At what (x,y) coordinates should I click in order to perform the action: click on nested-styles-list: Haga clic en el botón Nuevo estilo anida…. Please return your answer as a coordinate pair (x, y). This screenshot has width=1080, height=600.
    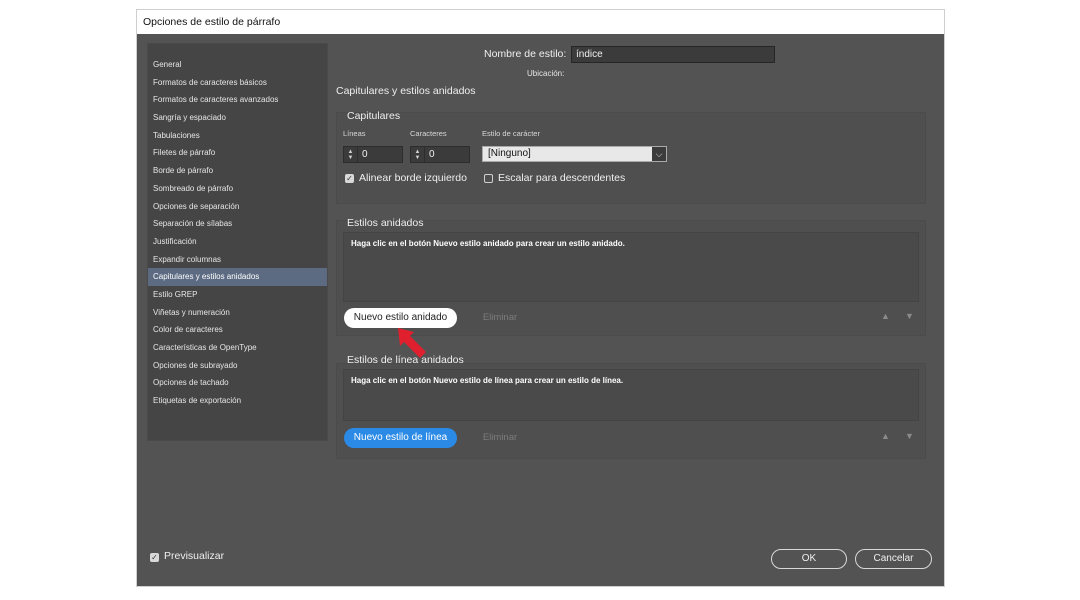
    Looking at the image, I should click on (631, 267).